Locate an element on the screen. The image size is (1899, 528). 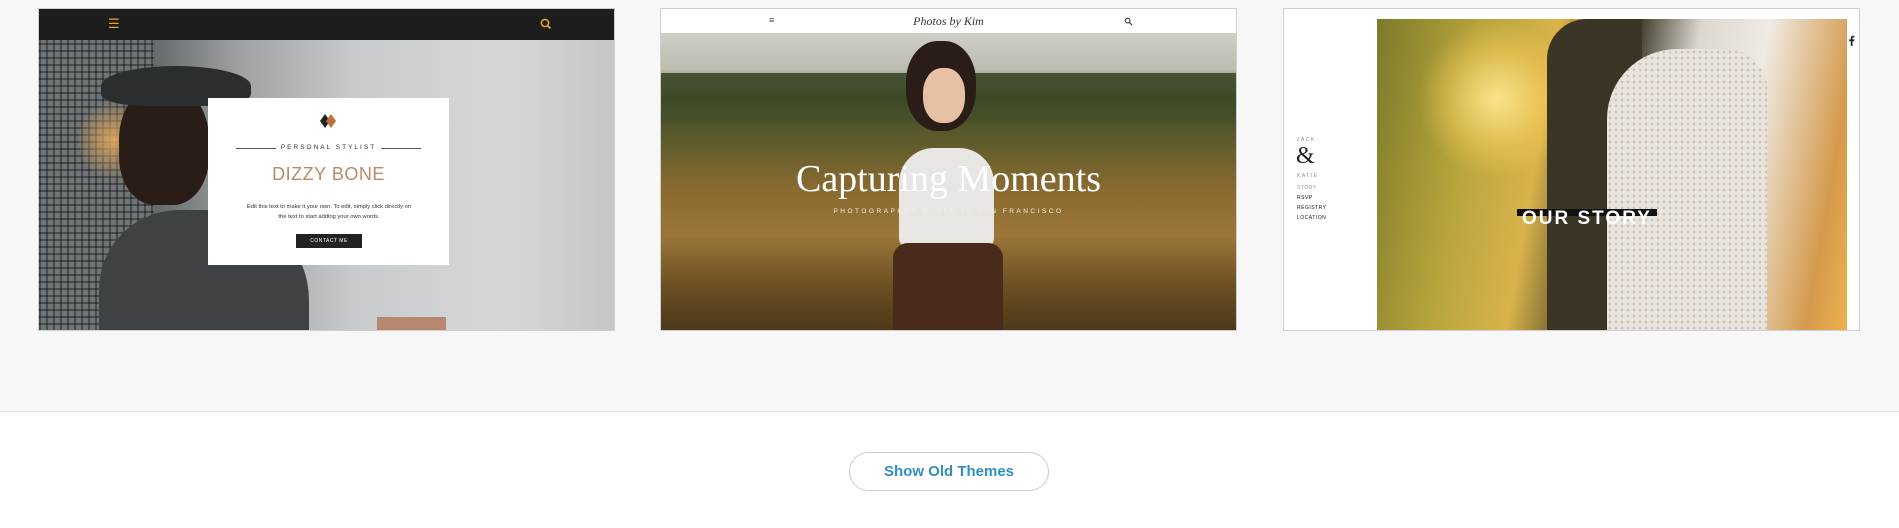
sidebar-name-bottom: KATIE is located at coordinates (1308, 176).